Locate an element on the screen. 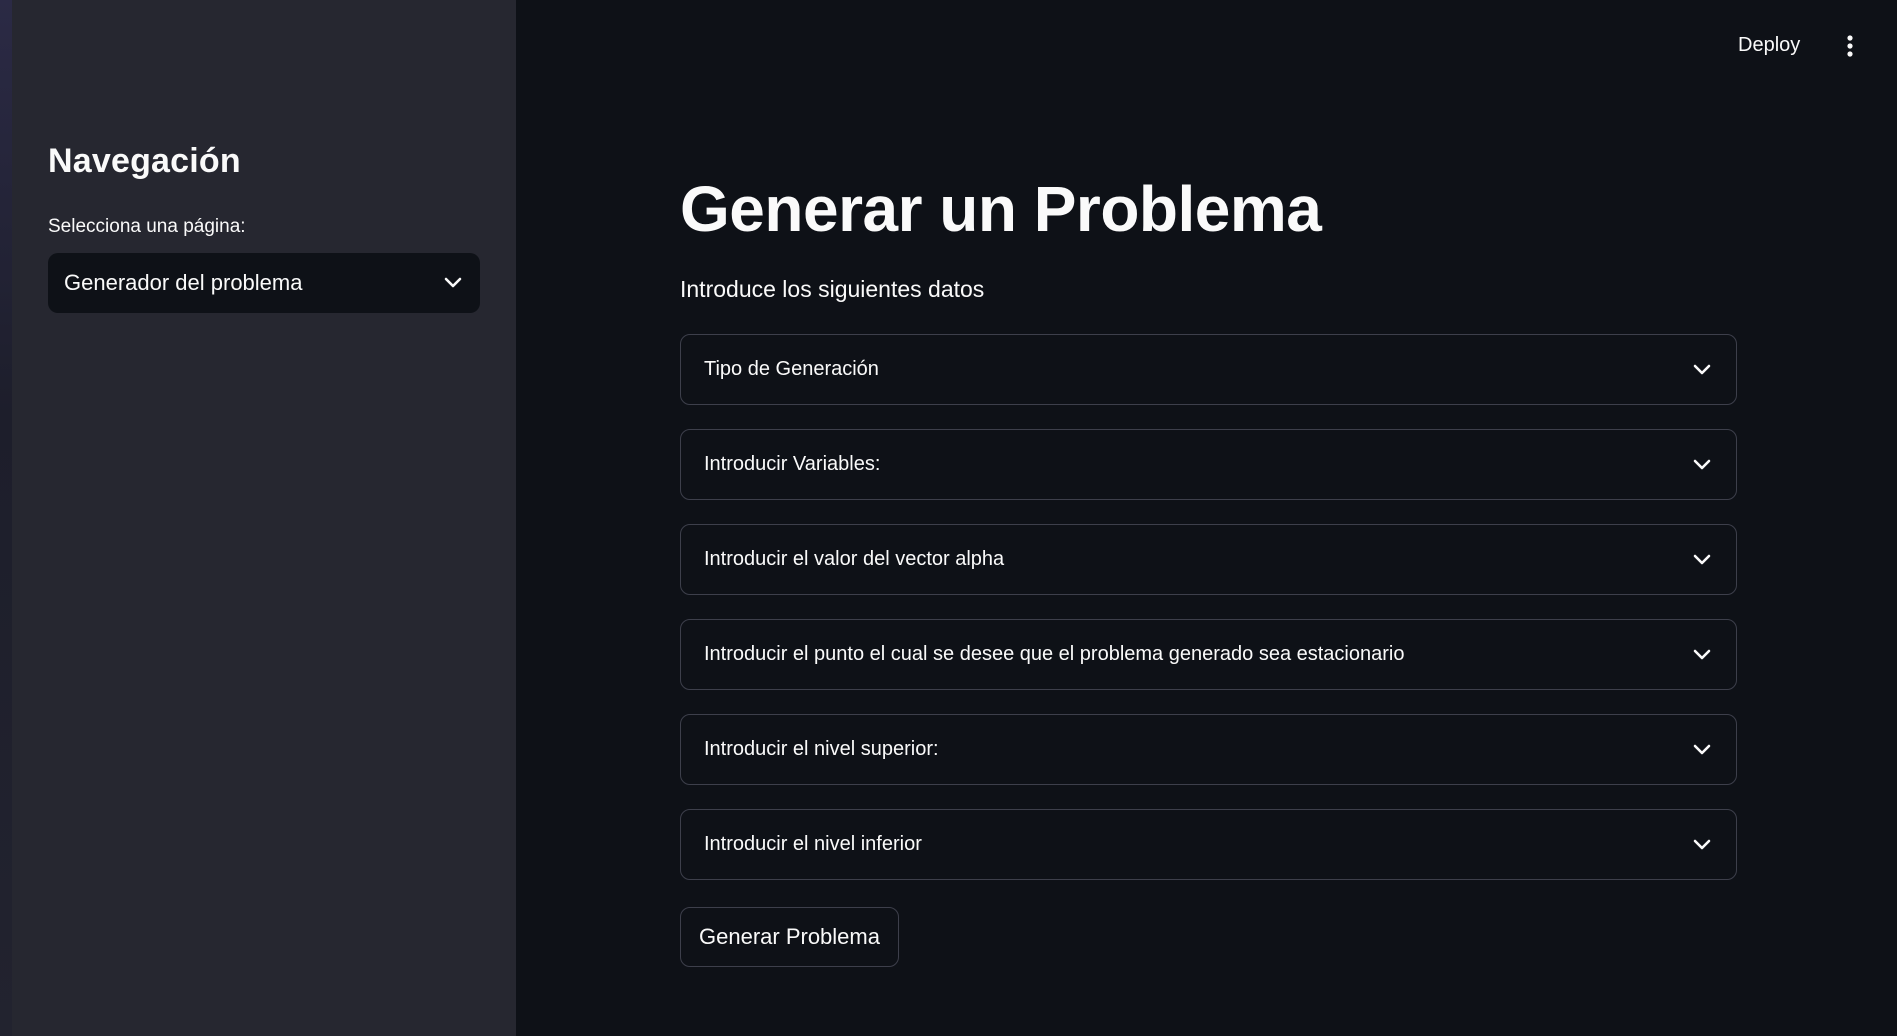 The height and width of the screenshot is (1036, 1897). page-title: Generar un Problema is located at coordinates (1001, 209).